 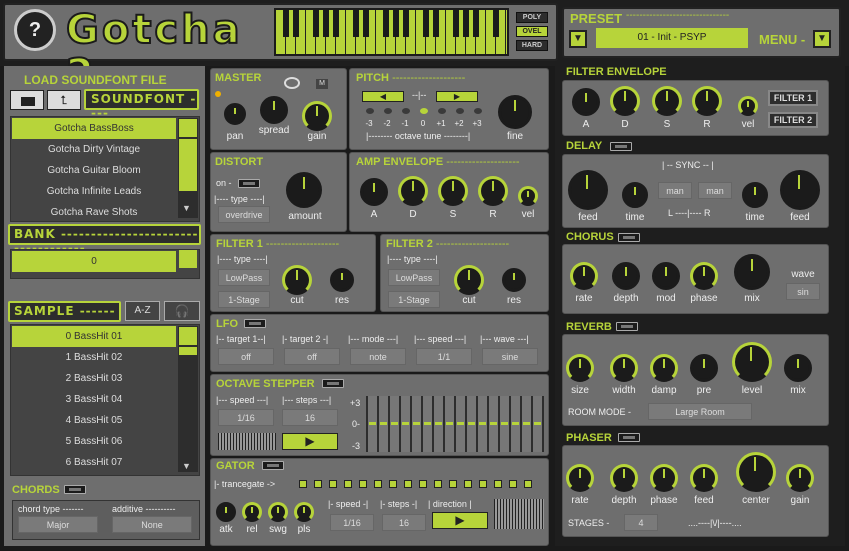 What do you see at coordinates (588, 190) in the screenshot?
I see `delay-feed-left-knob` at bounding box center [588, 190].